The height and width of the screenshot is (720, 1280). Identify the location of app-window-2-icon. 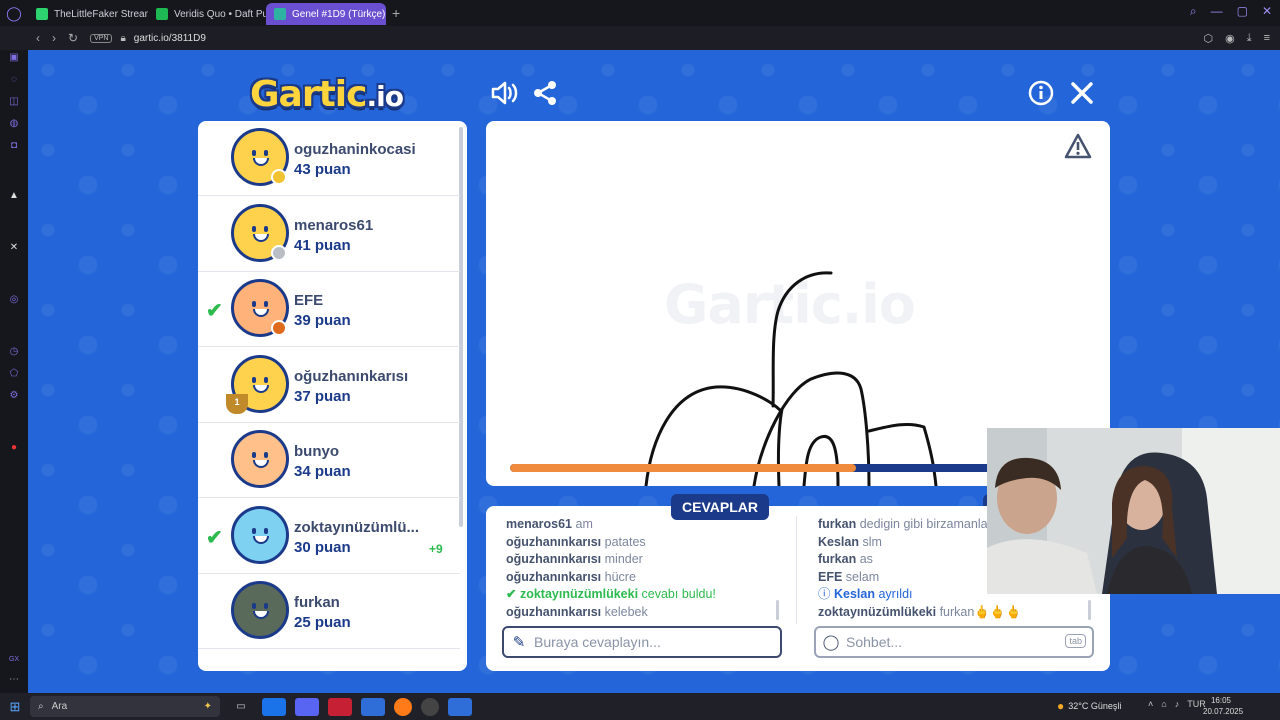
(460, 706).